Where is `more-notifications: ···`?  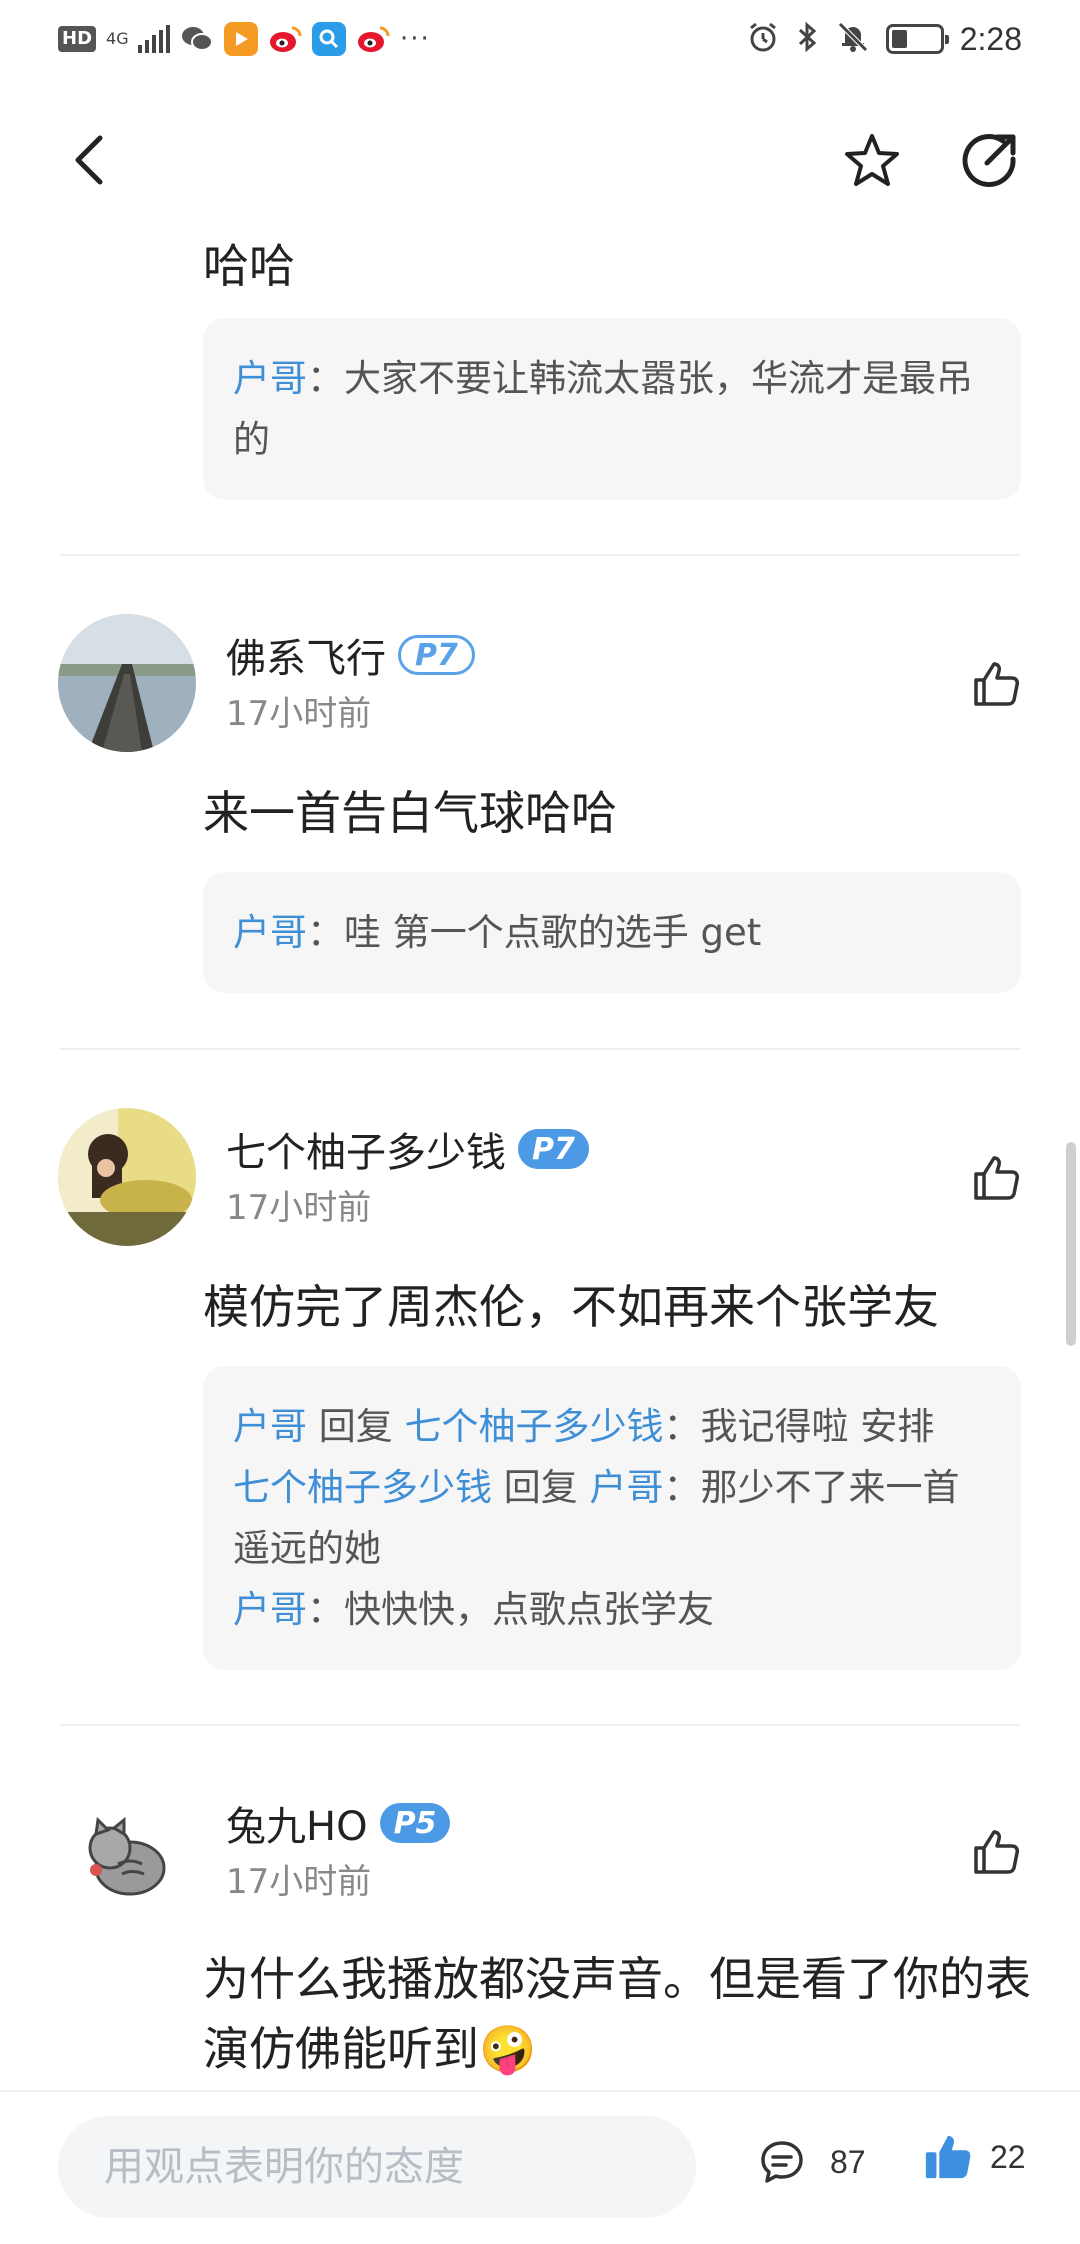
more-notifications: ··· is located at coordinates (415, 39).